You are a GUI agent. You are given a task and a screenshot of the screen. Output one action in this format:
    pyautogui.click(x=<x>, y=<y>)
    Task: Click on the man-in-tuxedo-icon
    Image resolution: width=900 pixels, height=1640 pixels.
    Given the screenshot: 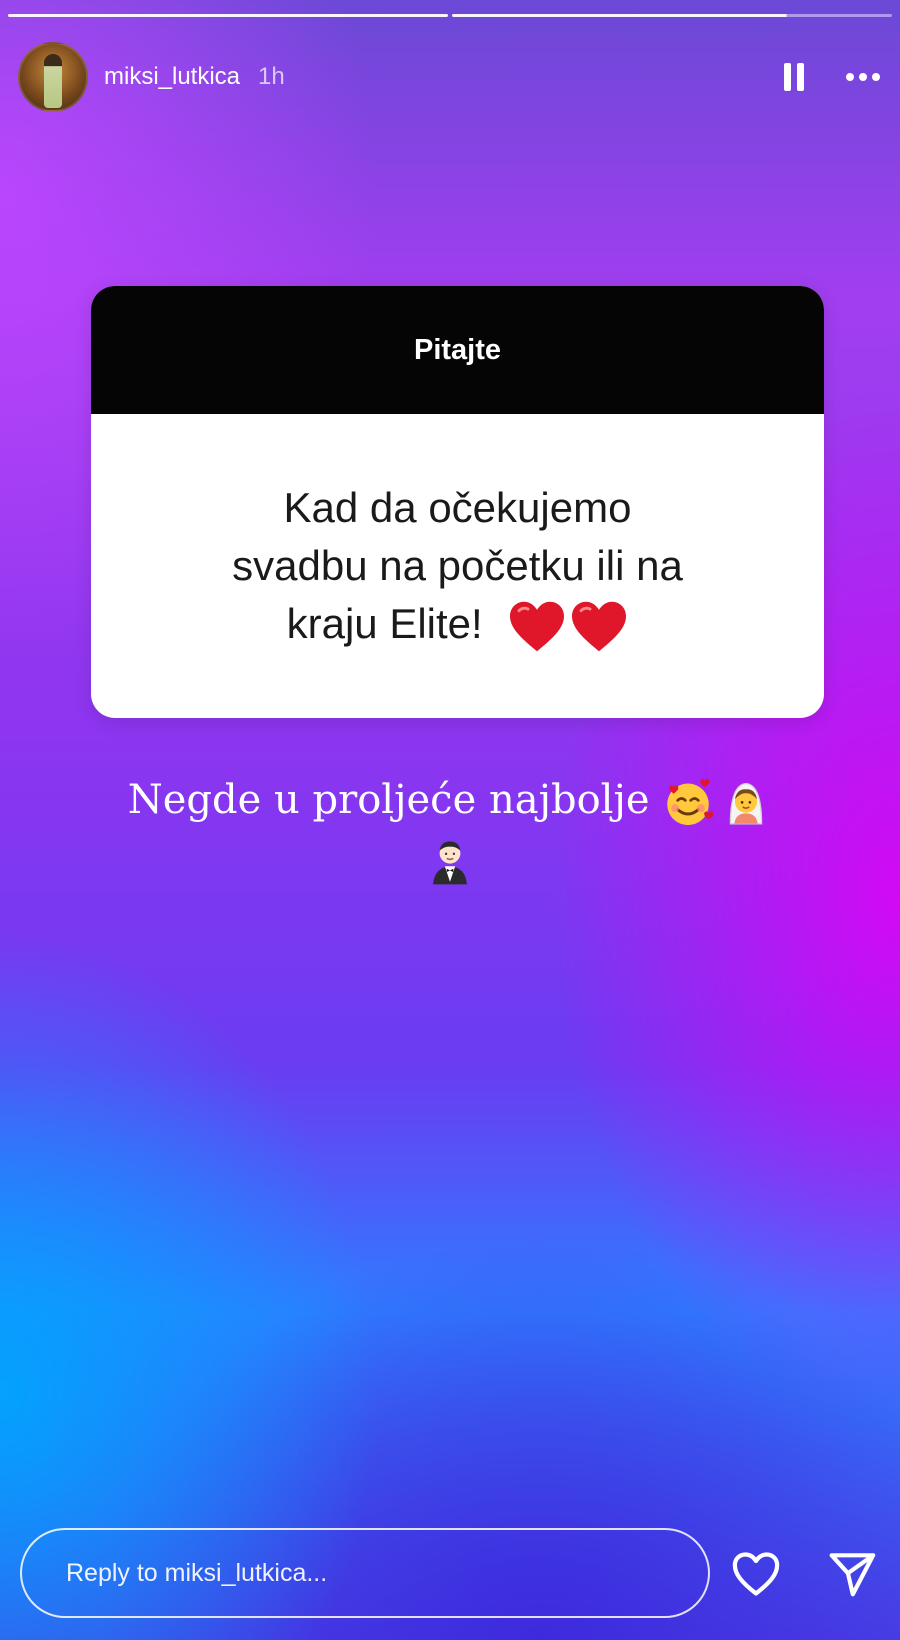 What is the action you would take?
    pyautogui.click(x=450, y=863)
    